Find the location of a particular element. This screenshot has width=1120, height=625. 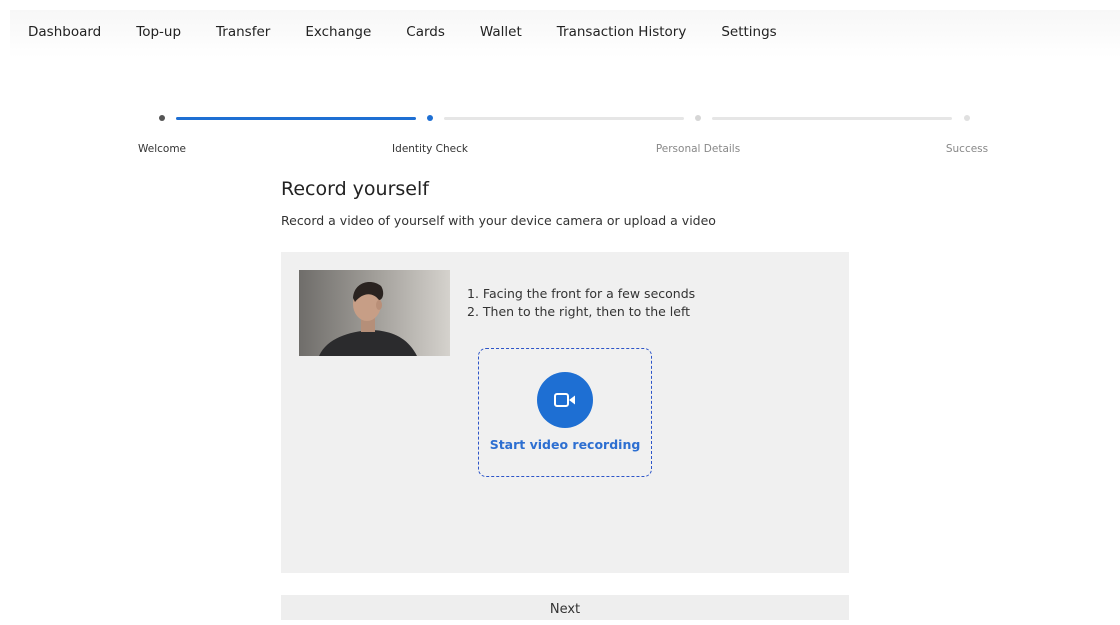

step-label-personal-details: Personal Details is located at coordinates (698, 149).